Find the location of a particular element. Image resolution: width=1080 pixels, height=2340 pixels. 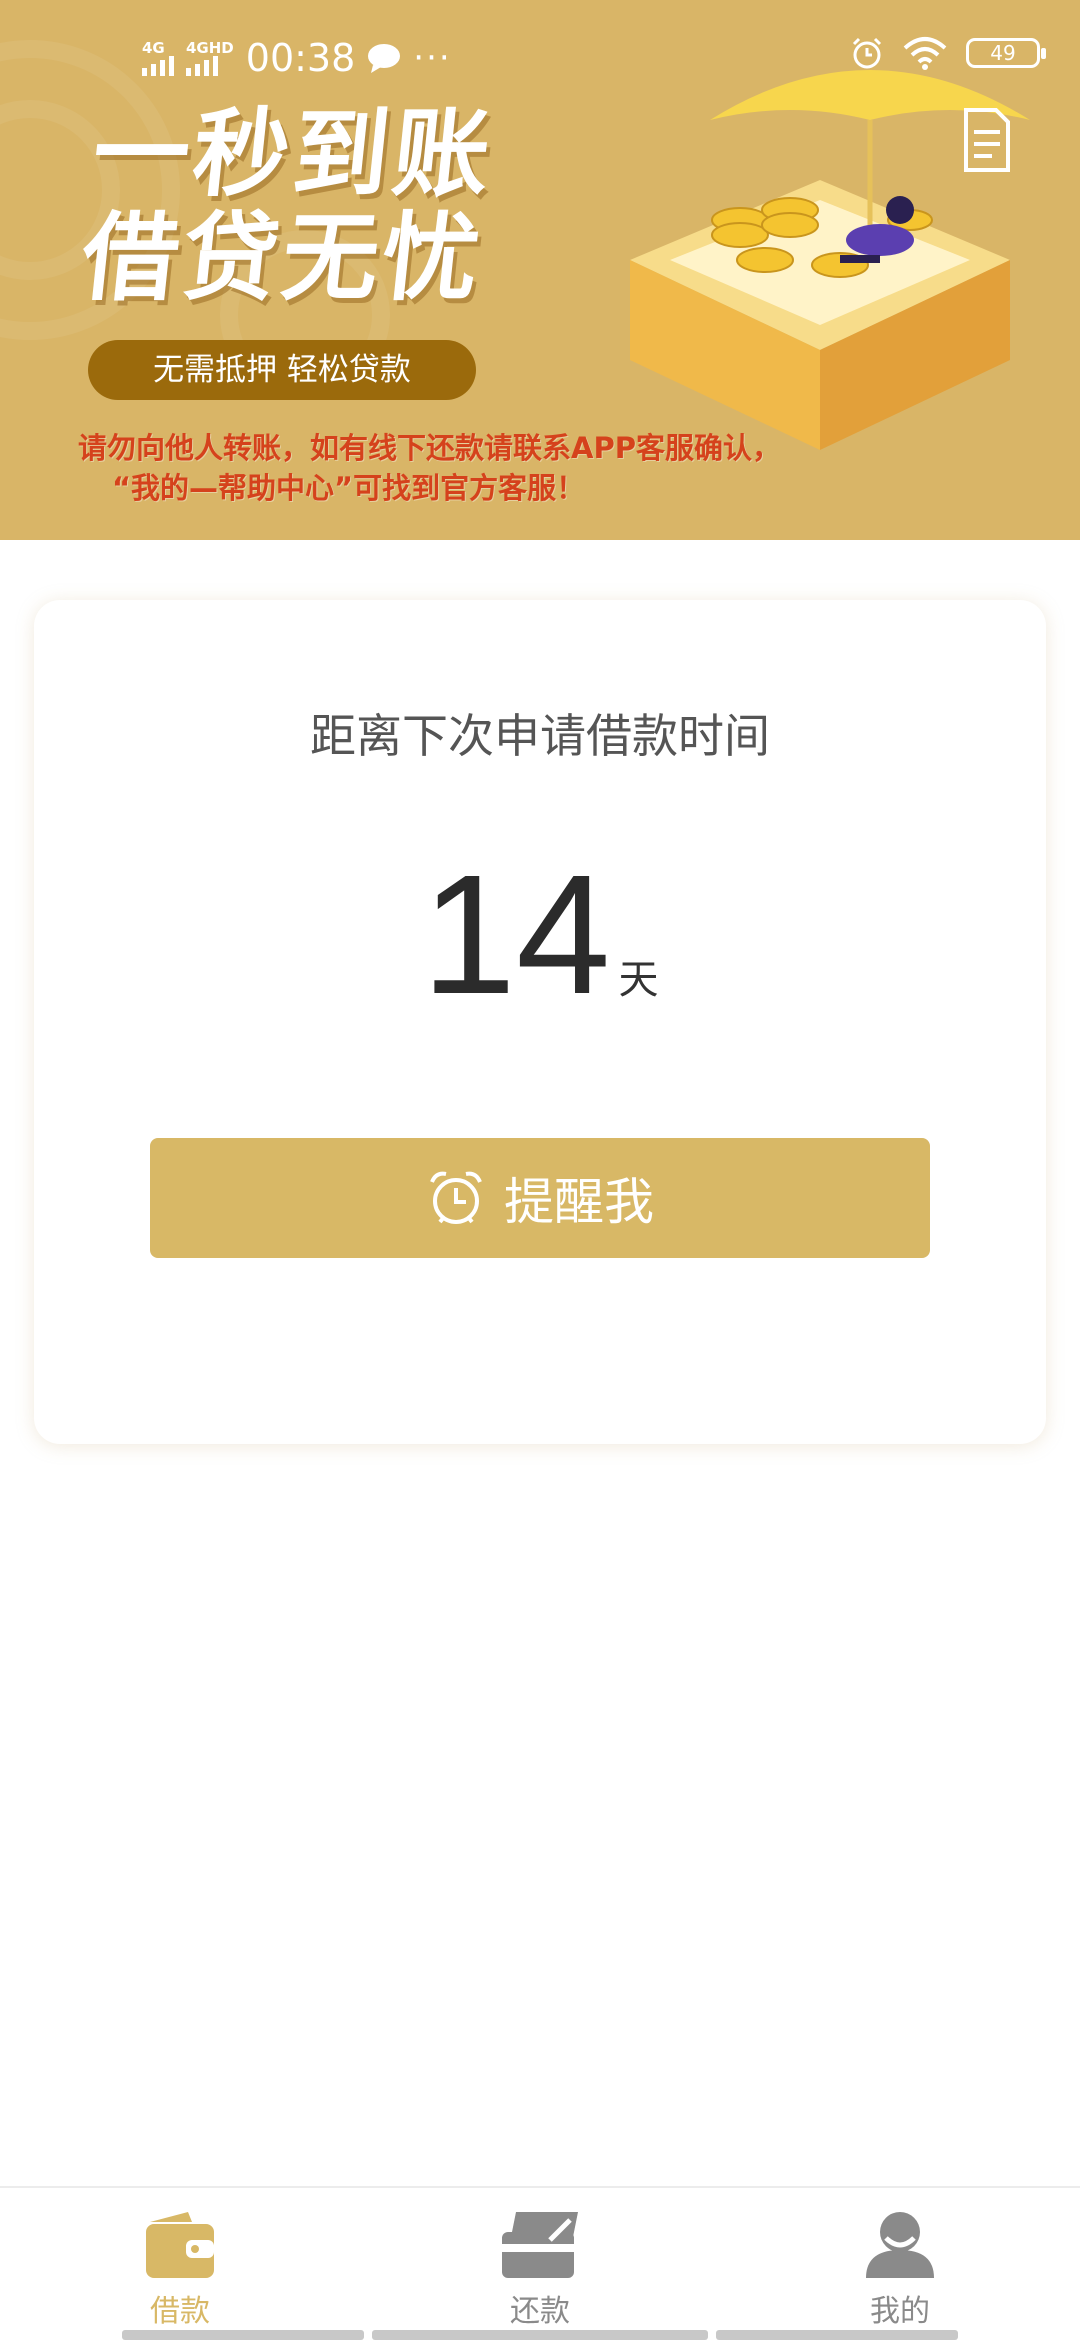

remind-me-button: 提醒我 is located at coordinates (540, 1198).